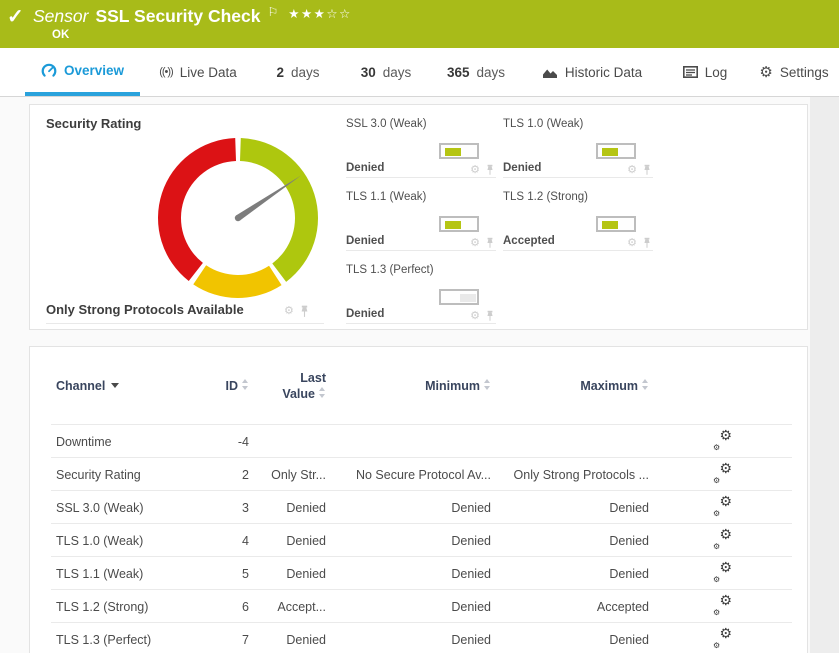 The image size is (839, 653). I want to click on tab-365-days: 365 days, so click(476, 72).